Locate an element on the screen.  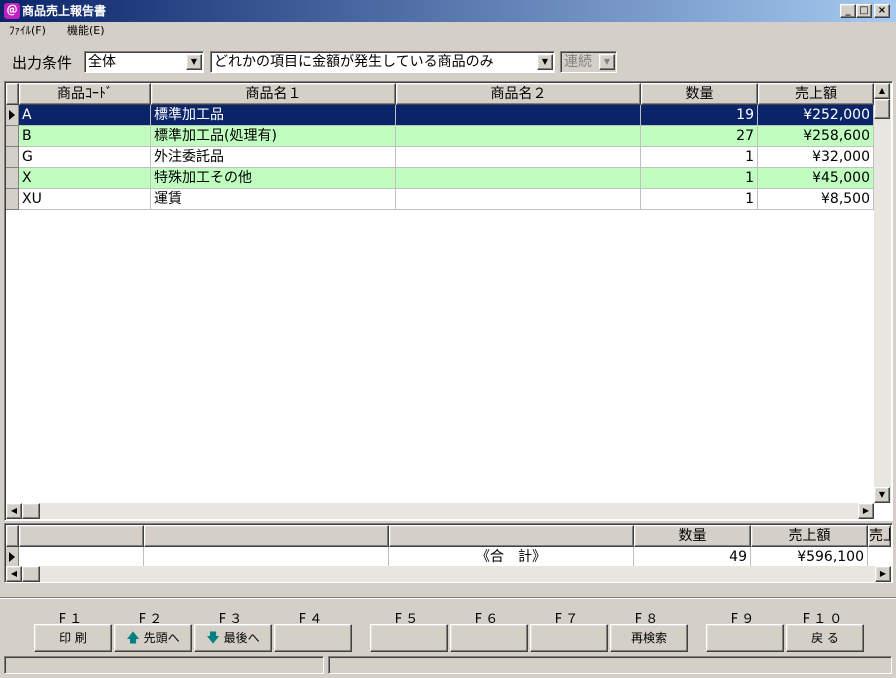
cell-code: G is located at coordinates (85, 157).